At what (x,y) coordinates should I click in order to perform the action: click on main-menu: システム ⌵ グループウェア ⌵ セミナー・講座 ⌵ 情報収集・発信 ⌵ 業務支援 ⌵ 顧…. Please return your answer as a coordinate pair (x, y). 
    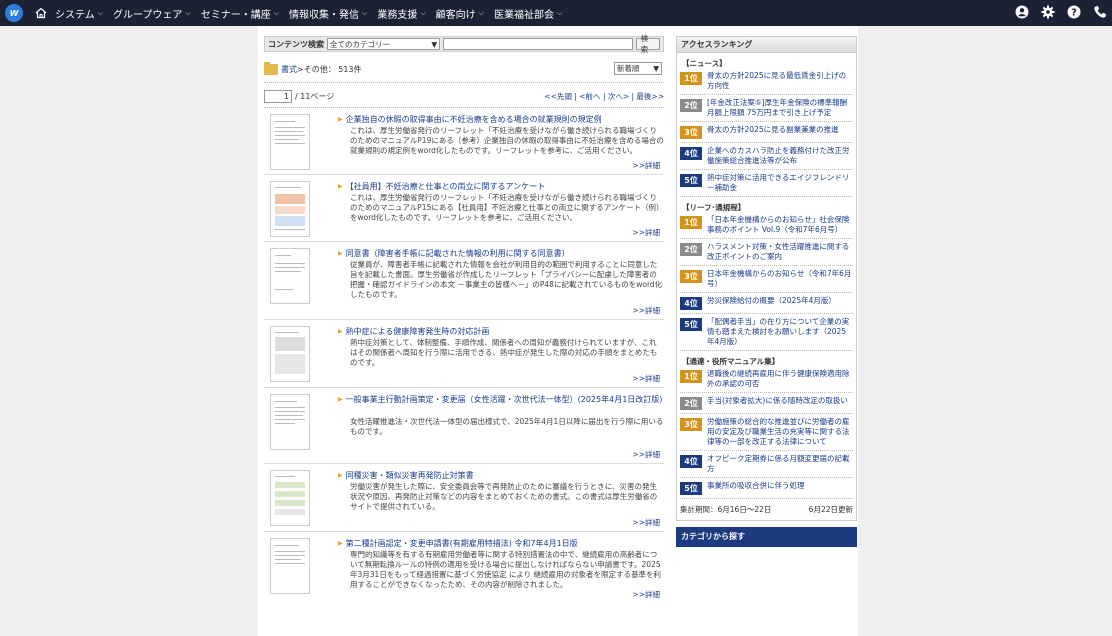
    Looking at the image, I should click on (313, 13).